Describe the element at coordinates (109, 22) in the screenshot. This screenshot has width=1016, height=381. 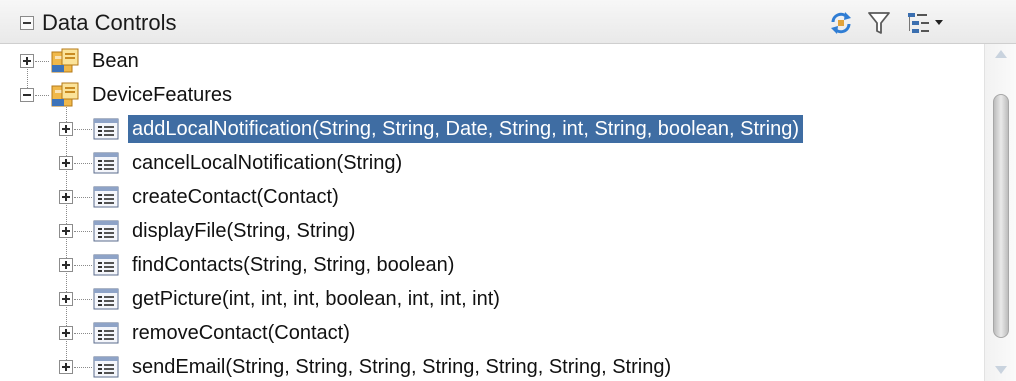
I see `panel-title: Data Controls` at that location.